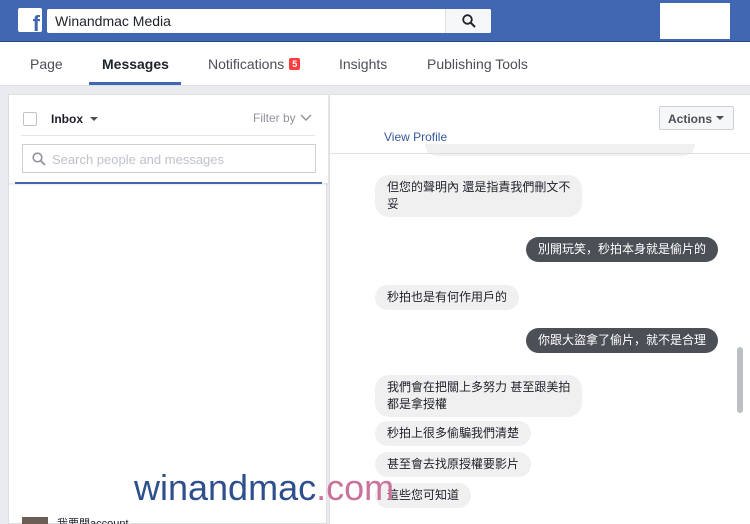  Describe the element at coordinates (269, 21) in the screenshot. I see `global-search-field: Winandmac Media` at that location.